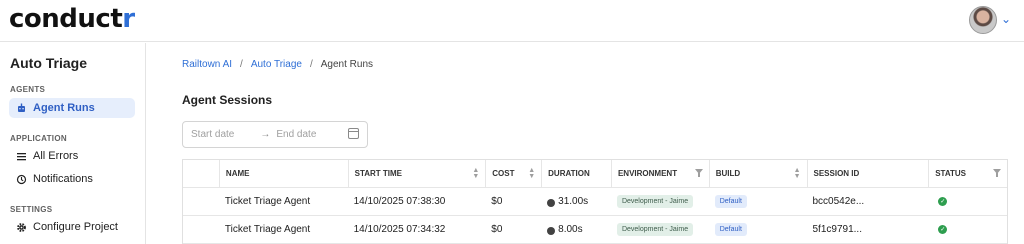 This screenshot has height=244, width=1024. What do you see at coordinates (296, 134) in the screenshot?
I see `end-date-input: End date` at bounding box center [296, 134].